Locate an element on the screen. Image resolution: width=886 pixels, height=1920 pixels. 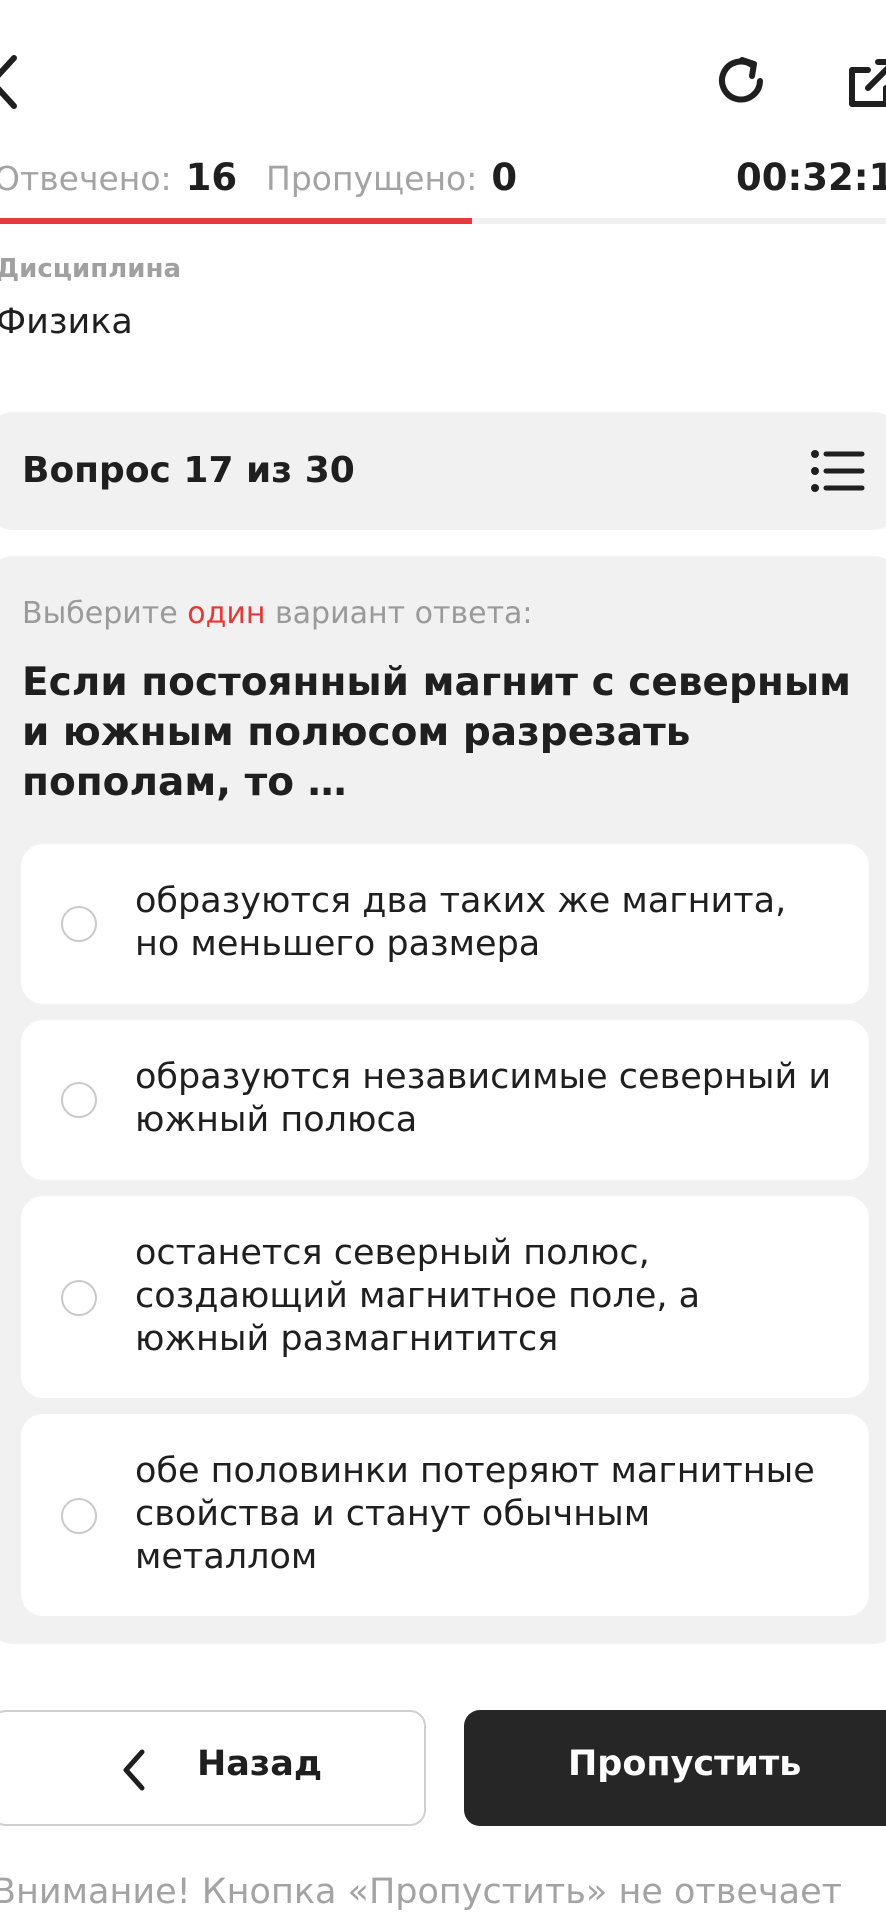
skipped-value: 0 is located at coordinates (504, 177).